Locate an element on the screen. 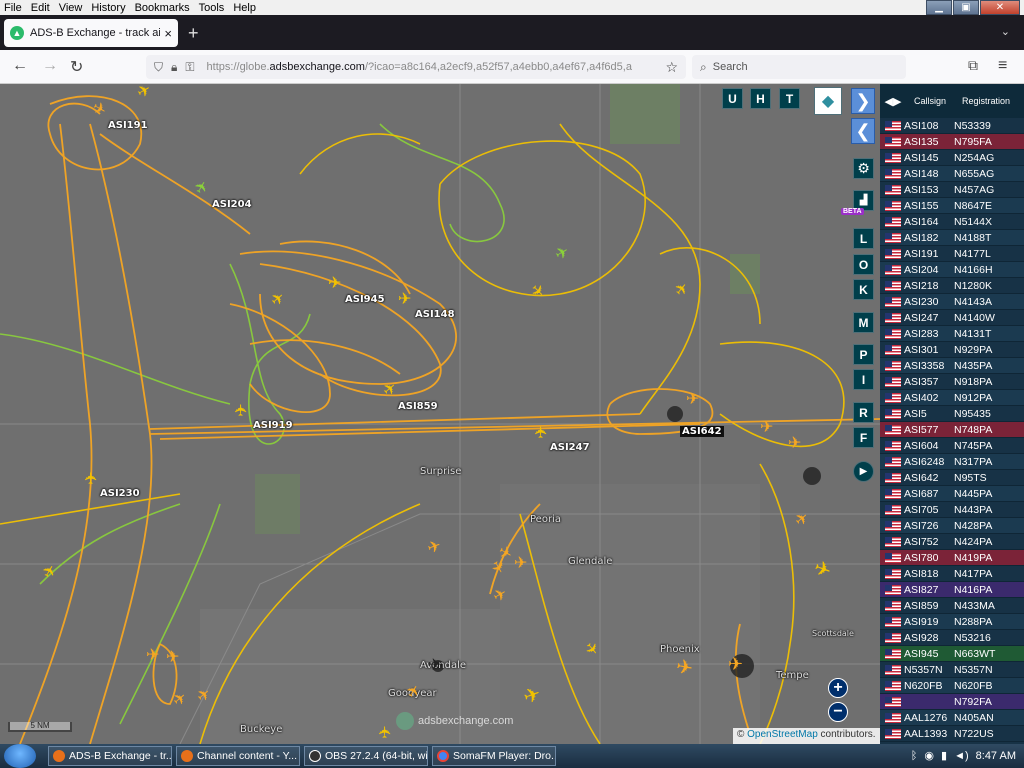  aircraft-label: ASI204 is located at coordinates (232, 204).